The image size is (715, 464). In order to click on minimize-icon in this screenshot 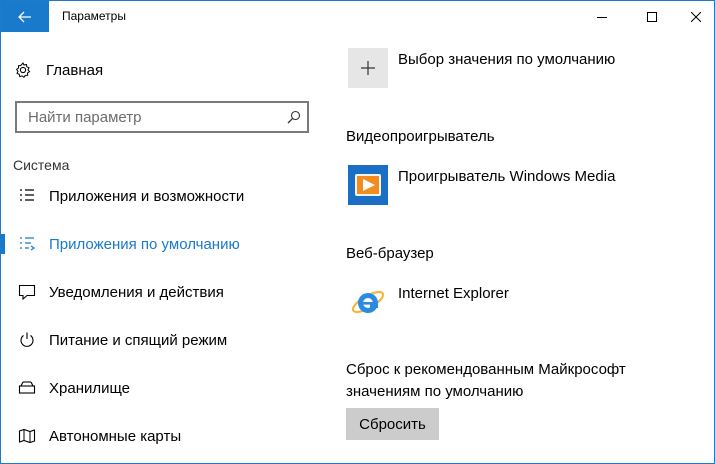, I will do `click(602, 17)`.